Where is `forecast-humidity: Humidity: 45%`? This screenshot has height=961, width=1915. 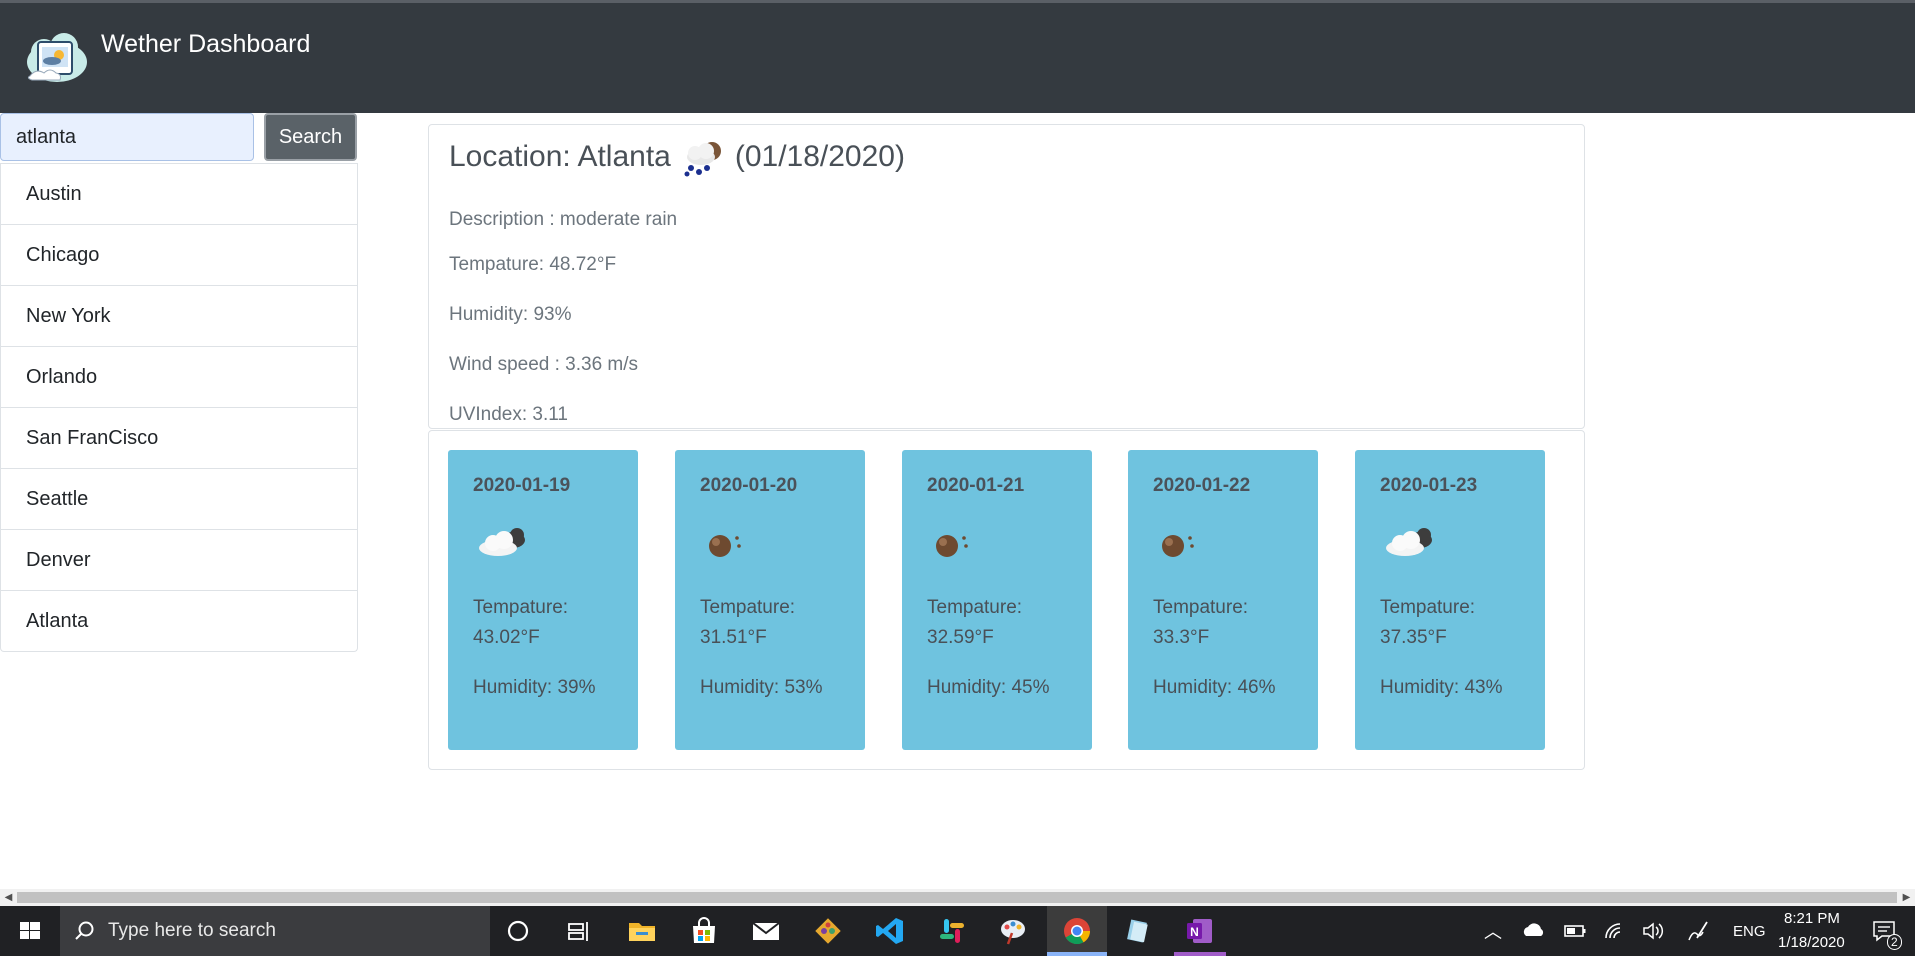
forecast-humidity: Humidity: 45% is located at coordinates (988, 687).